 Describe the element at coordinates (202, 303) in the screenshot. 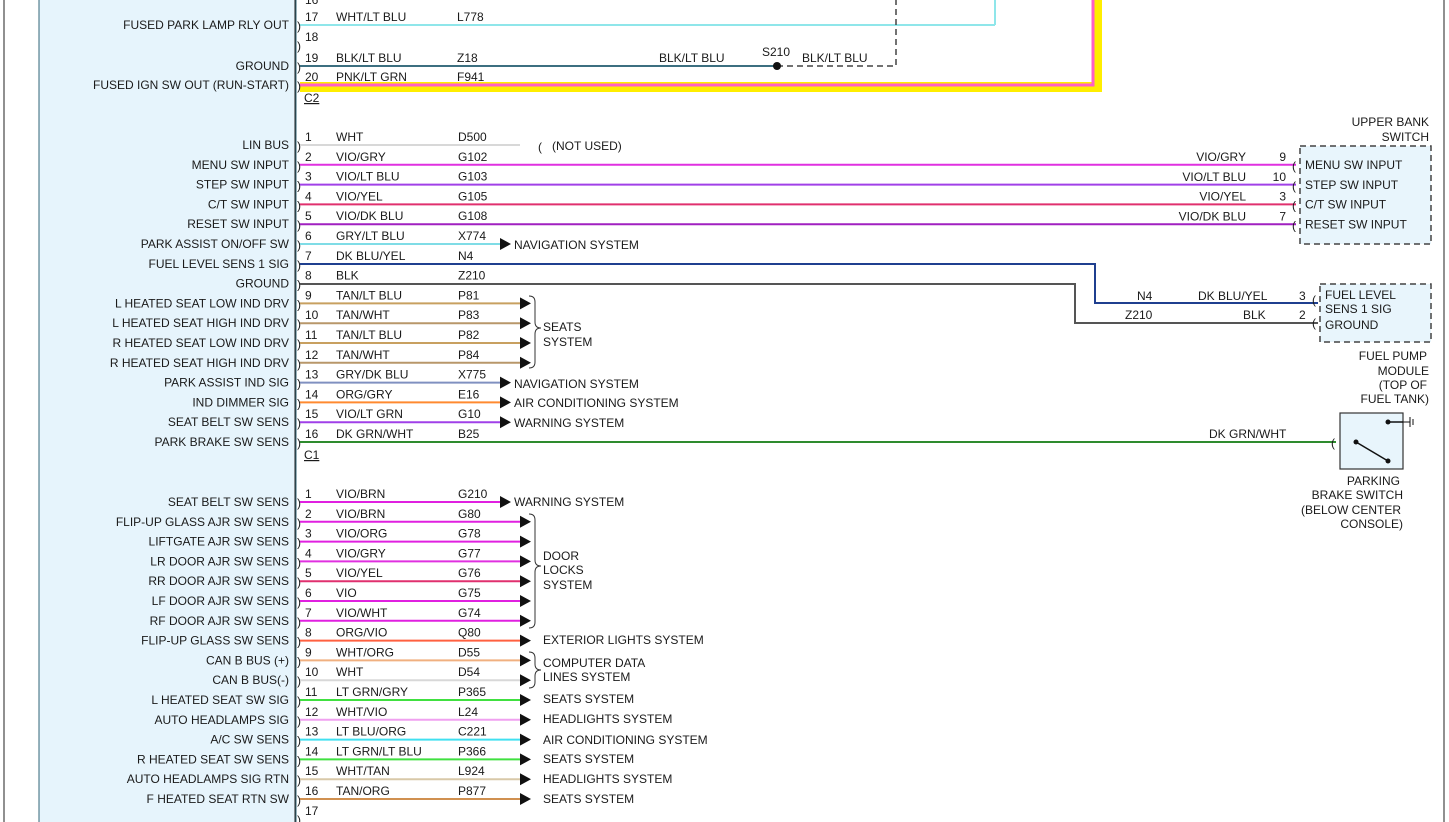

I see `c1-pin-label: L HEATED SEAT LOW IND DRV` at that location.